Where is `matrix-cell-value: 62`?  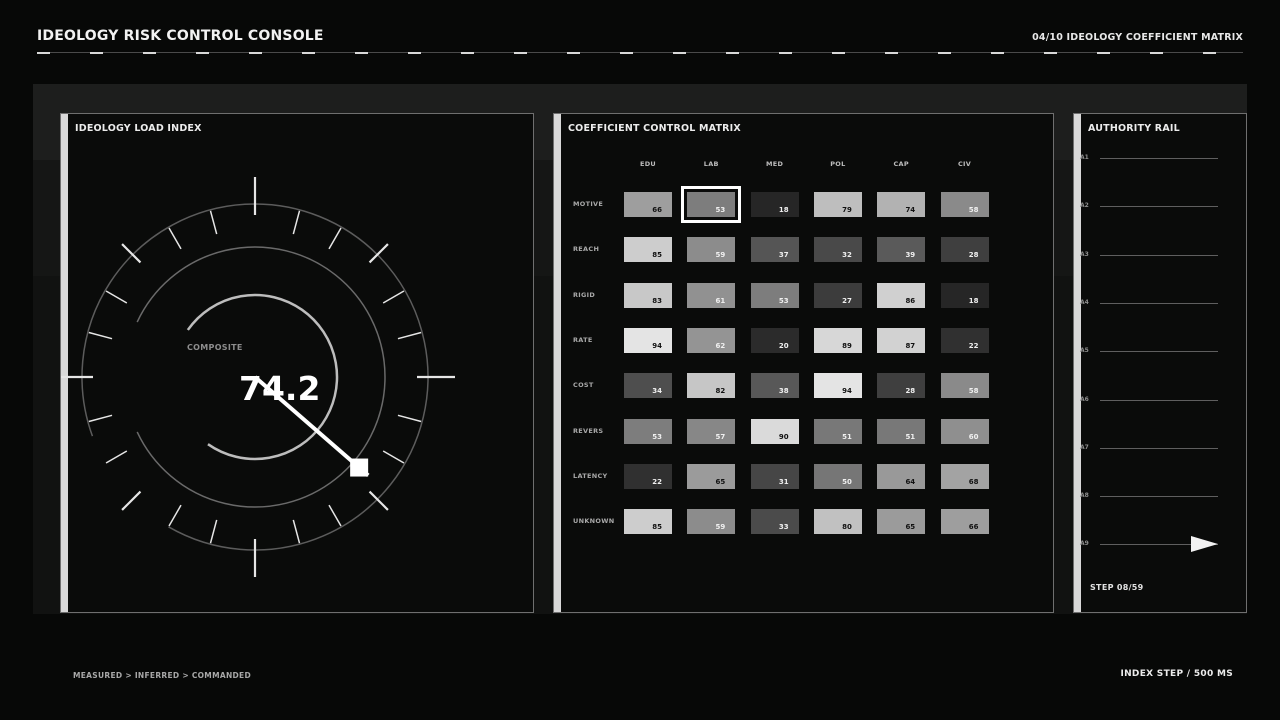
matrix-cell-value: 62 is located at coordinates (720, 345).